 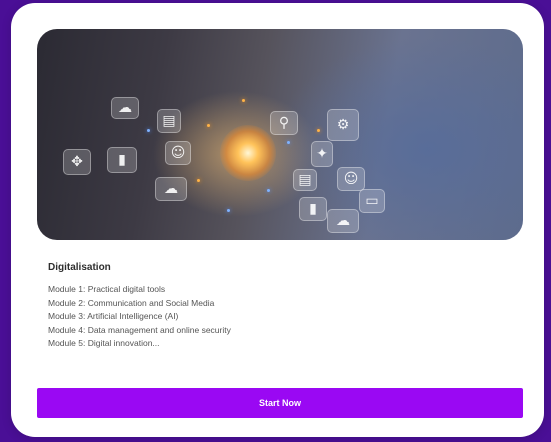 What do you see at coordinates (372, 201) in the screenshot?
I see `monitor-icon: ▭` at bounding box center [372, 201].